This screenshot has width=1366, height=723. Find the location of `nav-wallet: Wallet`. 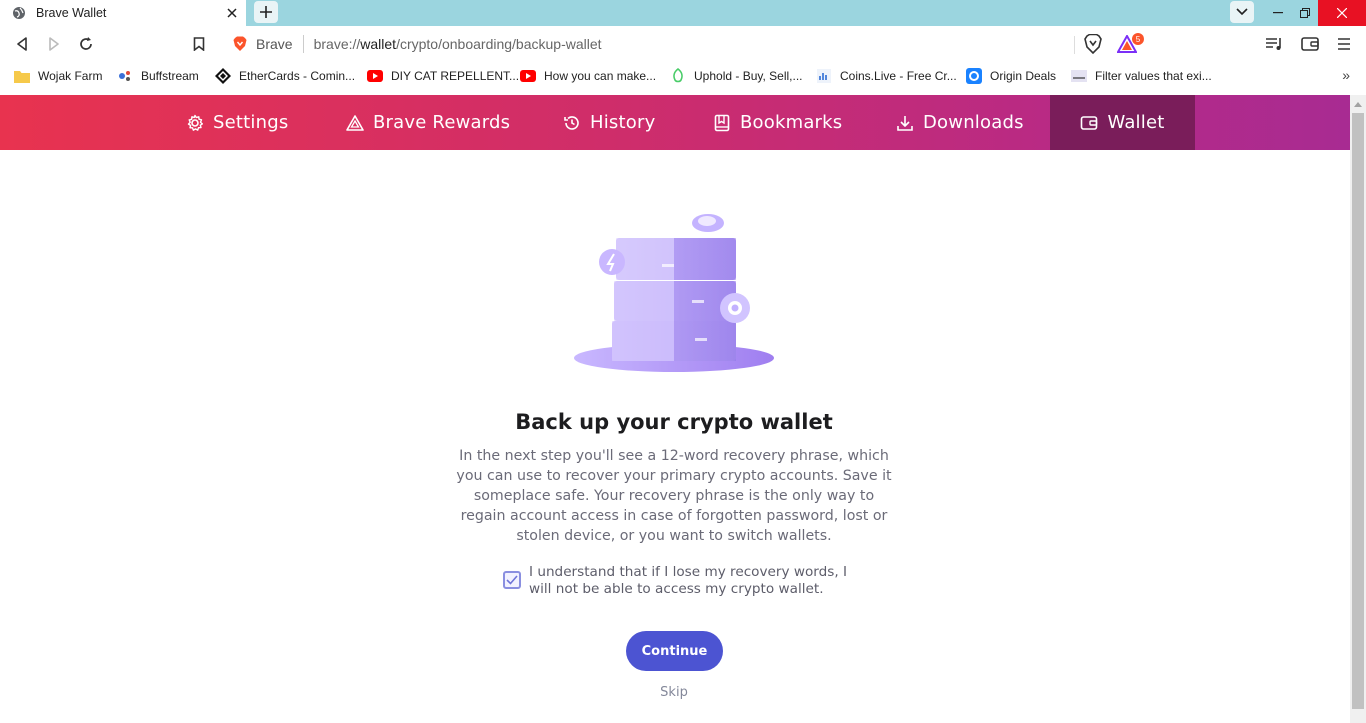

nav-wallet: Wallet is located at coordinates (1122, 122).